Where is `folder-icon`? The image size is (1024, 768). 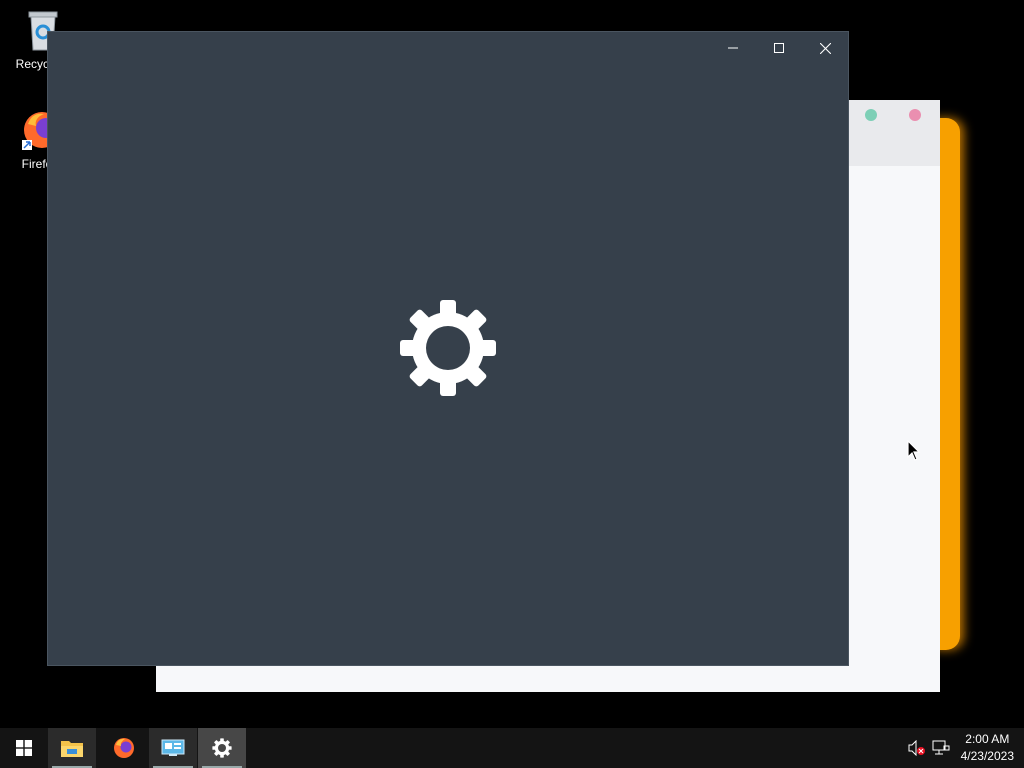
folder-icon is located at coordinates (72, 749).